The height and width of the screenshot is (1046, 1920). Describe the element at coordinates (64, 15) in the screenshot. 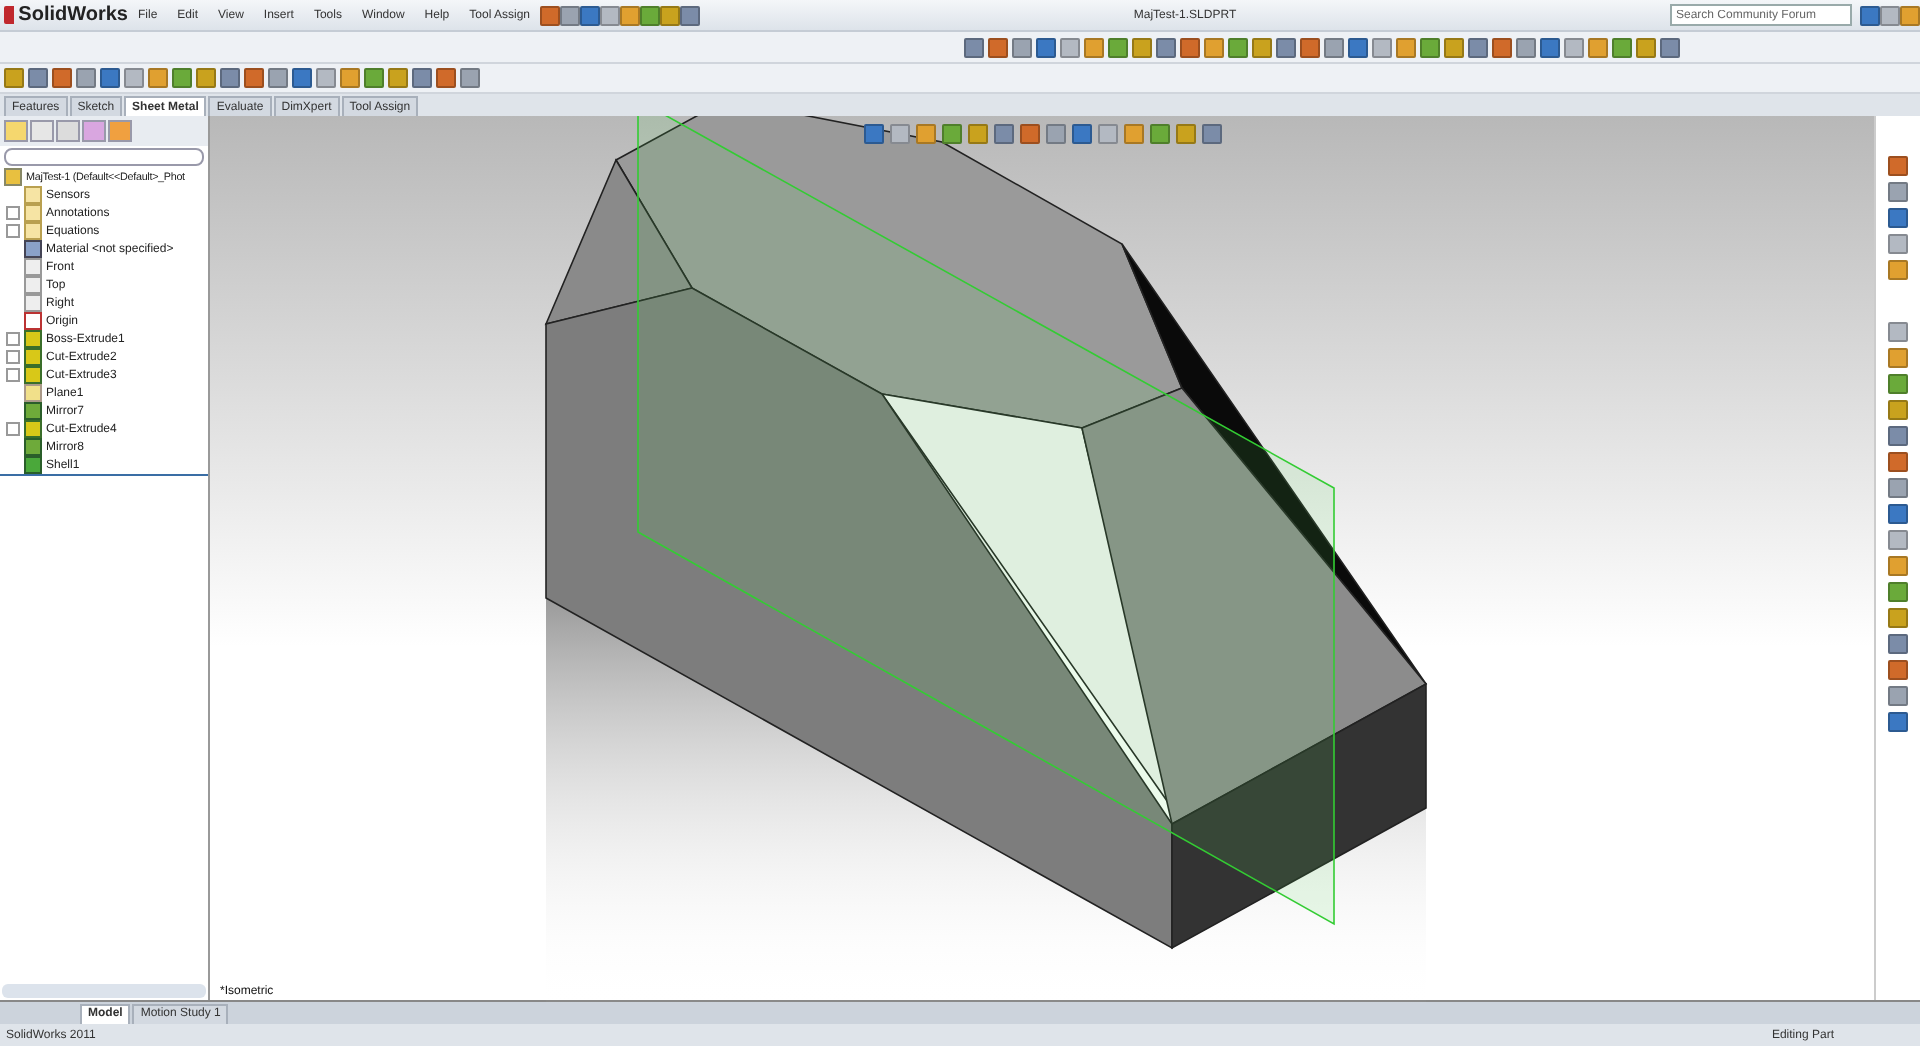

I see `app-logo: SolidWorks` at that location.